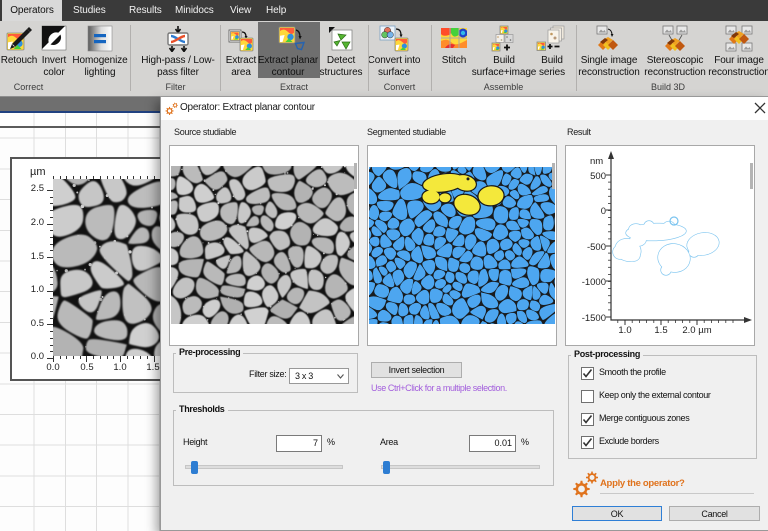 The image size is (768, 531). I want to click on svg-text: nm, so click(596, 161).